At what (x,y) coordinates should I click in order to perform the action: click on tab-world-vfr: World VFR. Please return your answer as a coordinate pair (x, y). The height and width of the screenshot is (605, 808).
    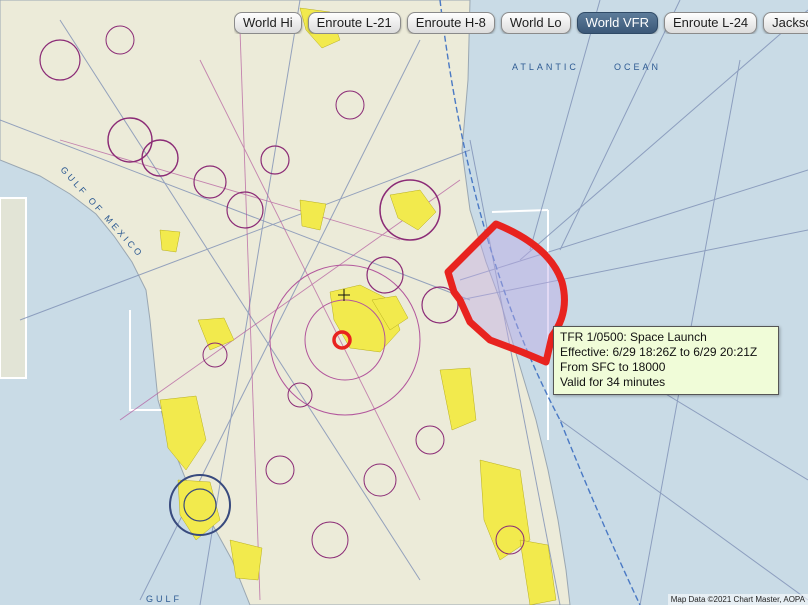
    Looking at the image, I should click on (617, 23).